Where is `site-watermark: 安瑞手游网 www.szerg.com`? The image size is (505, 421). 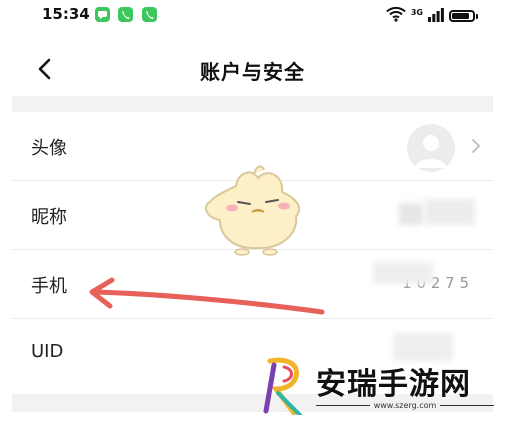 site-watermark: 安瑞手游网 www.szerg.com is located at coordinates (378, 386).